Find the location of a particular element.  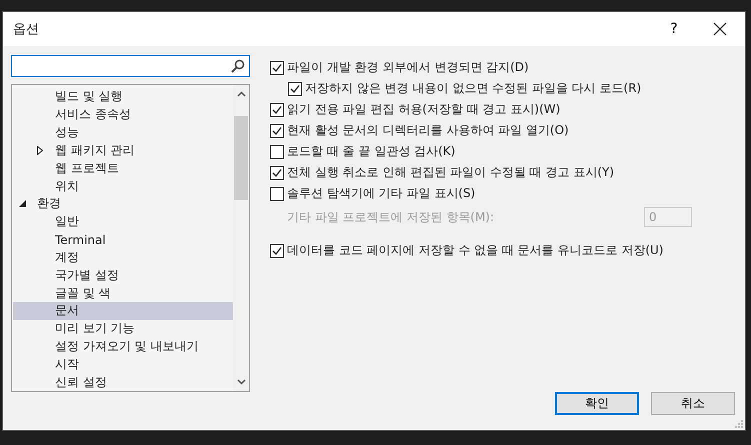

tree-item: 성능 is located at coordinates (123, 133).